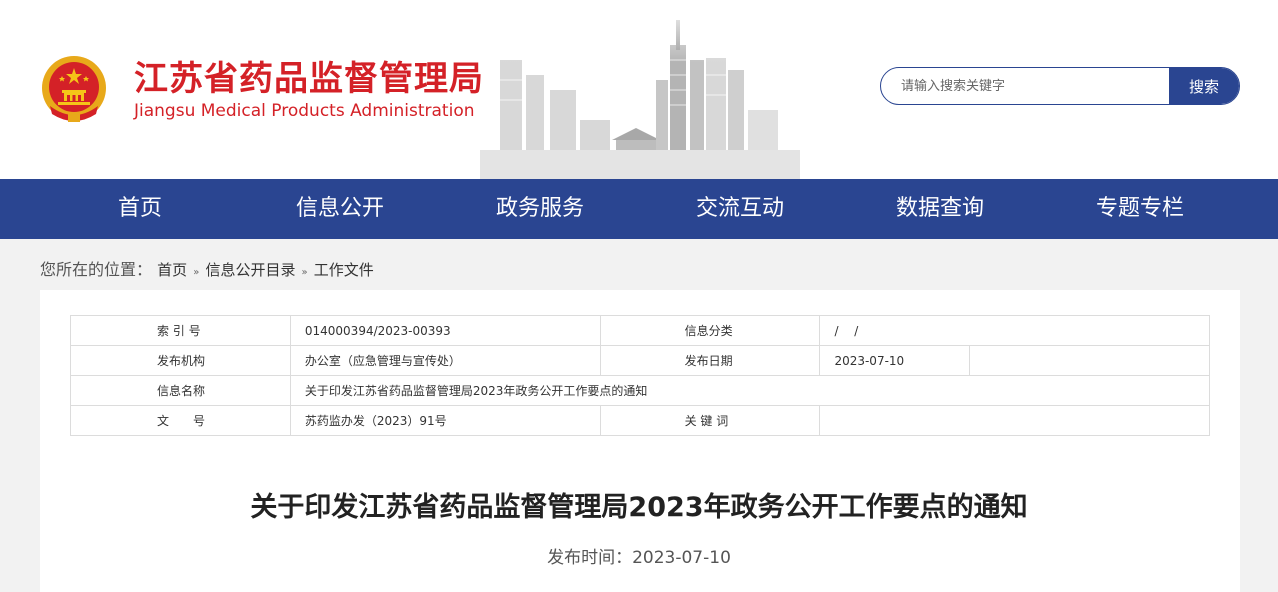 The image size is (1278, 592). What do you see at coordinates (710, 420) in the screenshot?
I see `keywords-label: 关 键 词` at bounding box center [710, 420].